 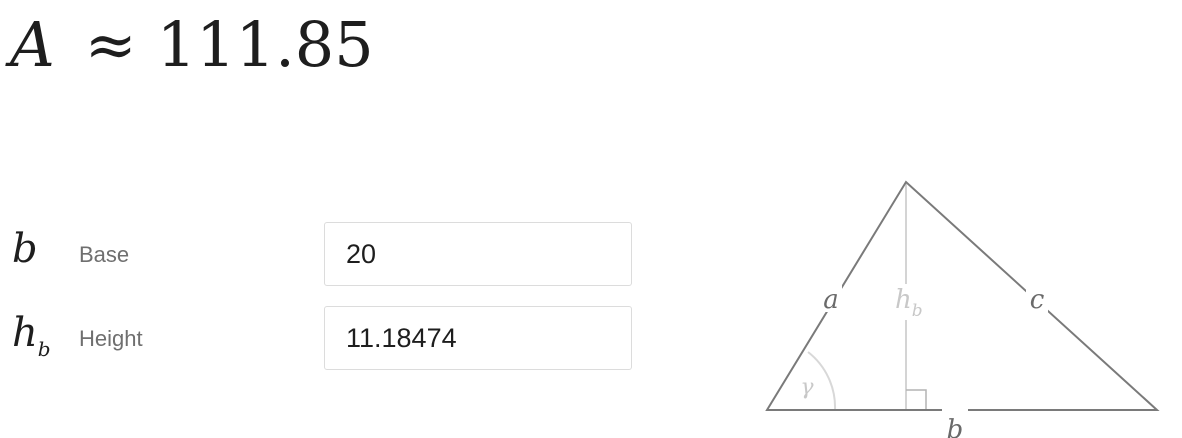 I want to click on label-side-c: c, so click(x=1037, y=300).